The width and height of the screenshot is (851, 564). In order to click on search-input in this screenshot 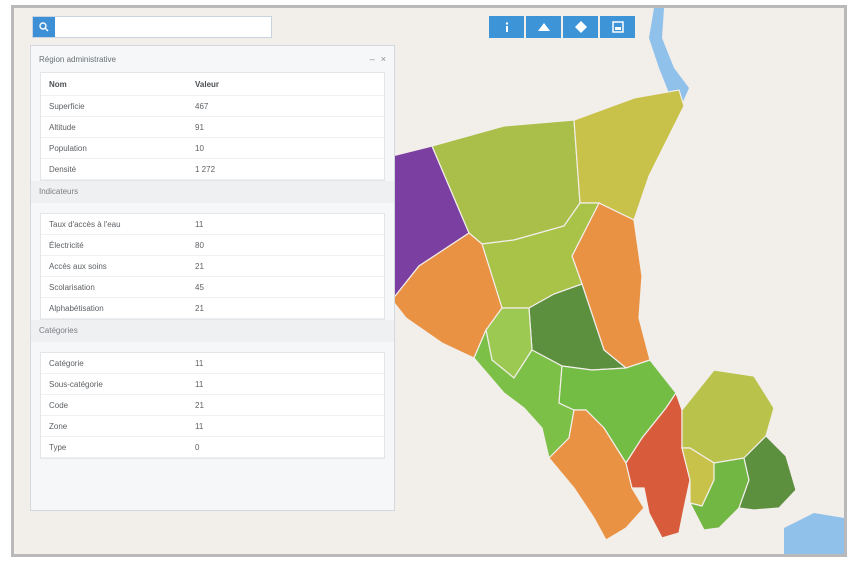, I will do `click(163, 27)`.